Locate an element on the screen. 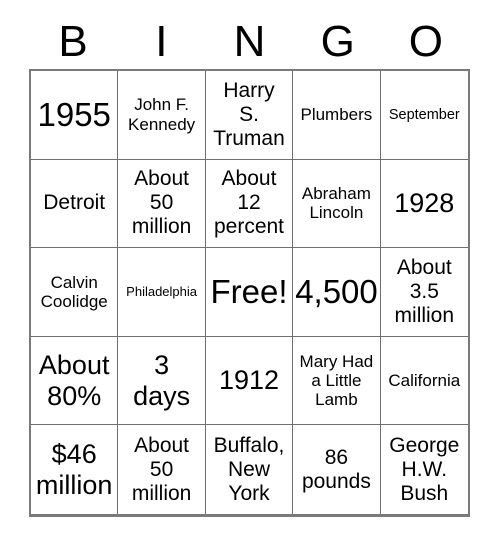 The height and width of the screenshot is (544, 500). bingo-header-row: BINGO is located at coordinates (249, 41).